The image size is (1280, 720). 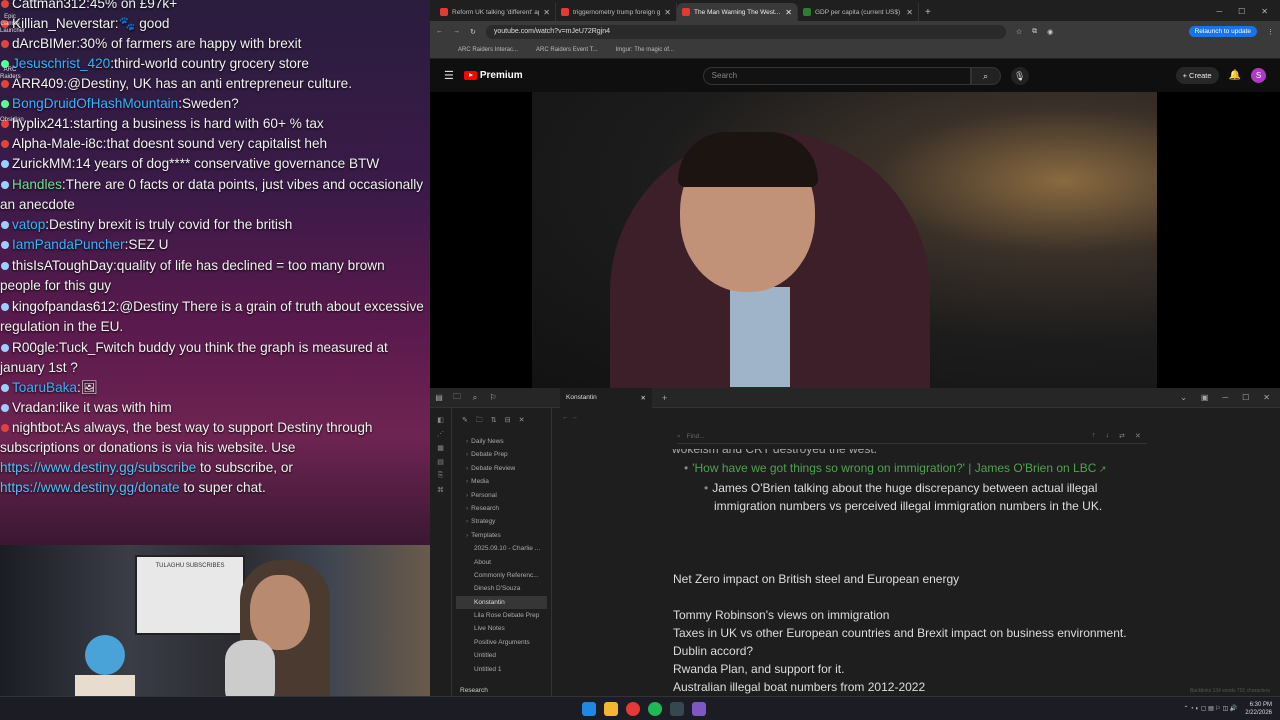 I want to click on new-note-icon: ✎, so click(x=465, y=421).